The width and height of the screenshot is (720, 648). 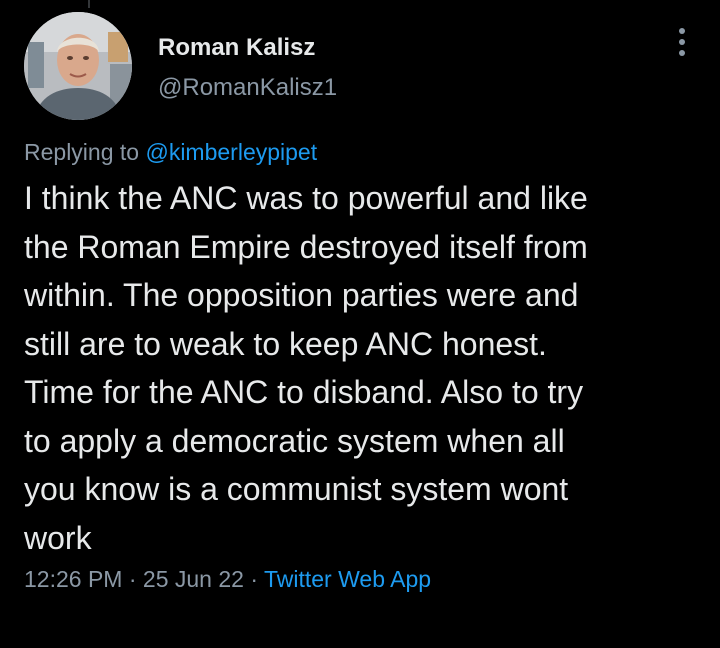 What do you see at coordinates (58, 537) in the screenshot?
I see `tweet-text-line: work` at bounding box center [58, 537].